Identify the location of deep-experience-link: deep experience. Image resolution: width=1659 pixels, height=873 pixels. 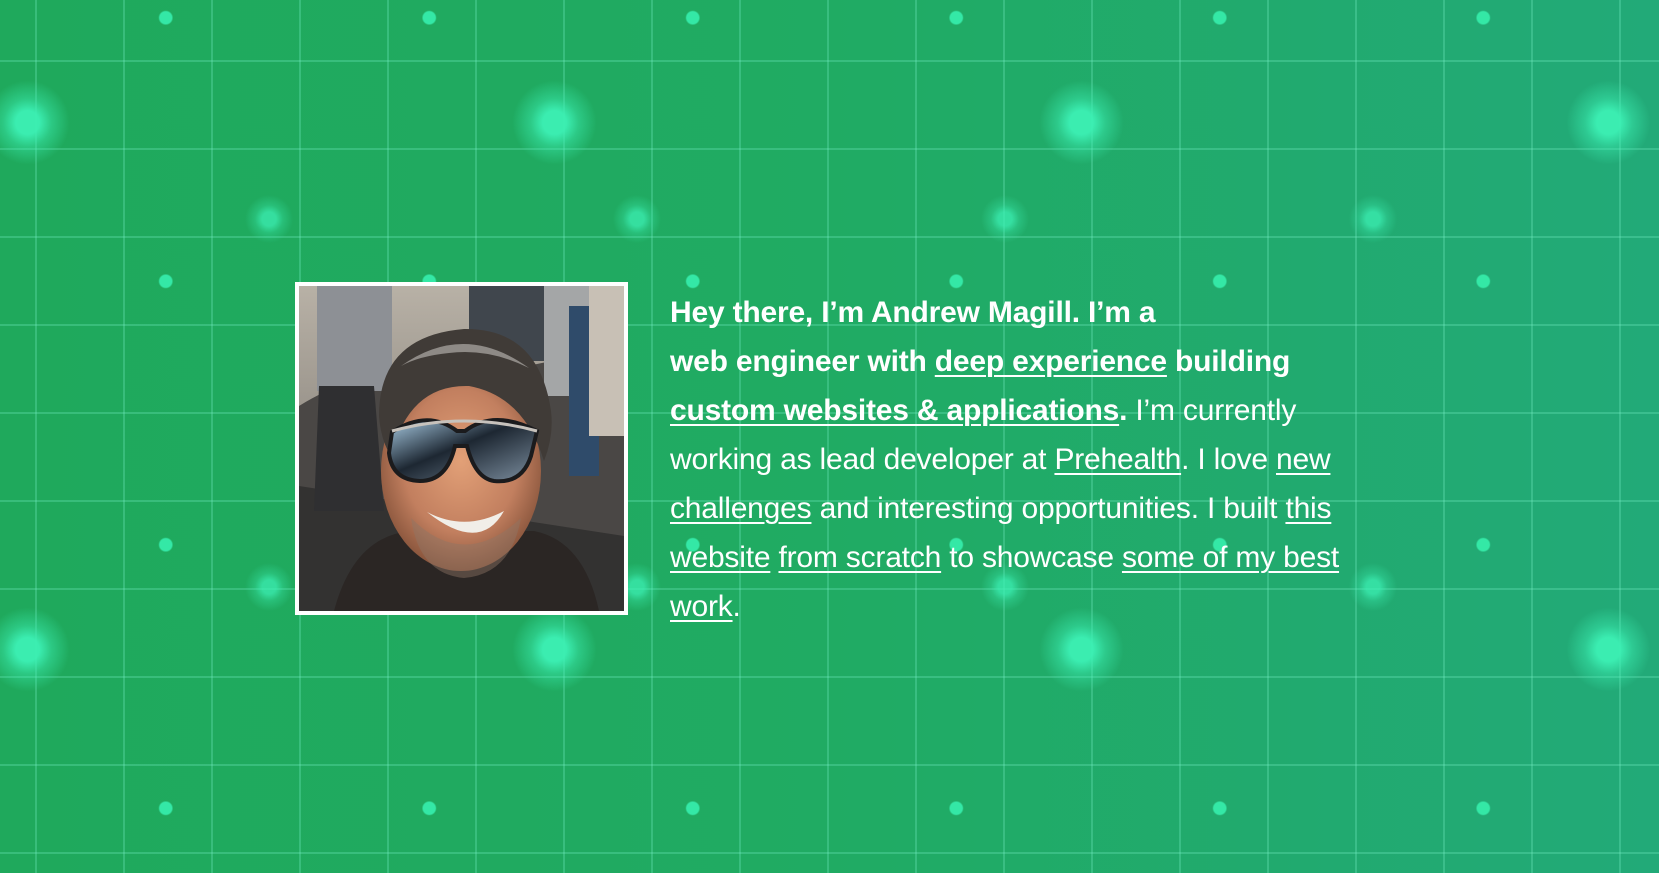
(1051, 361).